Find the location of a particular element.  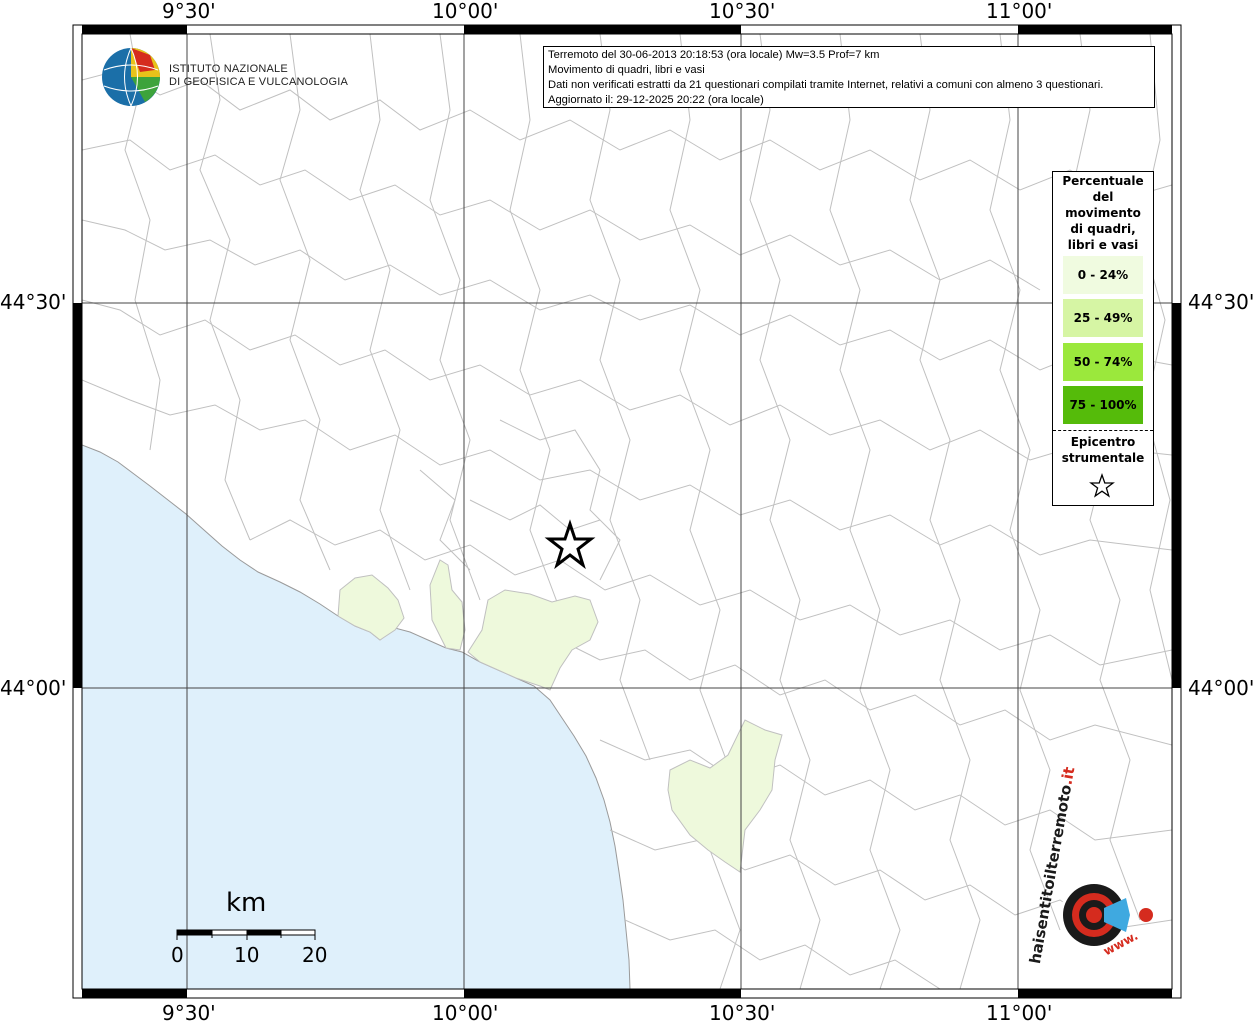

legend-item-50-74: 50 - 74% is located at coordinates (1103, 362).